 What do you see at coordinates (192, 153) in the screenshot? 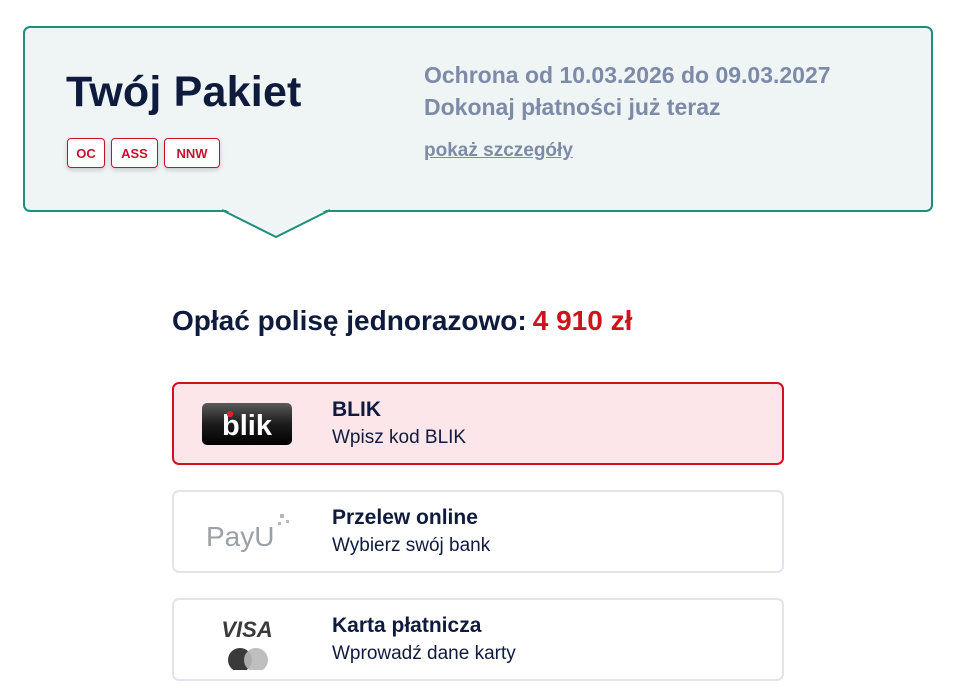
I see `badge-nnw: NNW` at bounding box center [192, 153].